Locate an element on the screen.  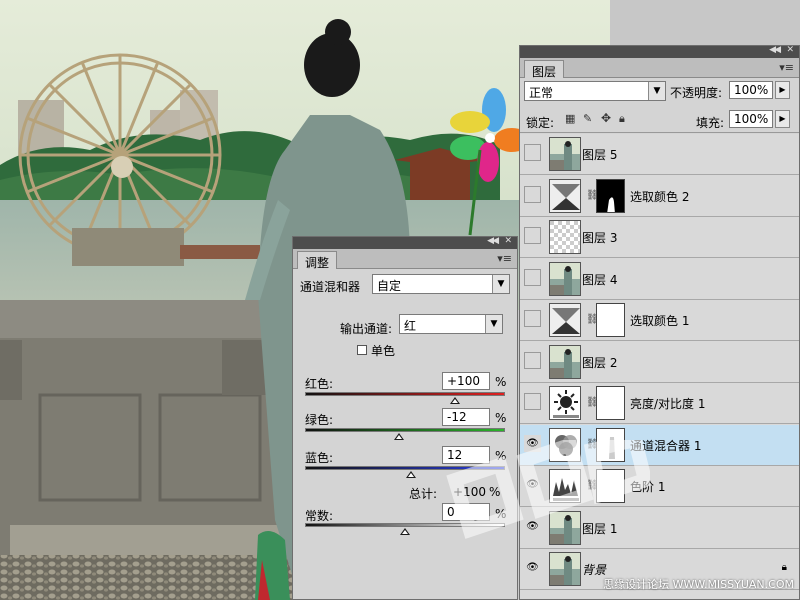
layer-name: 选取颜色 1 is located at coordinates (660, 321).